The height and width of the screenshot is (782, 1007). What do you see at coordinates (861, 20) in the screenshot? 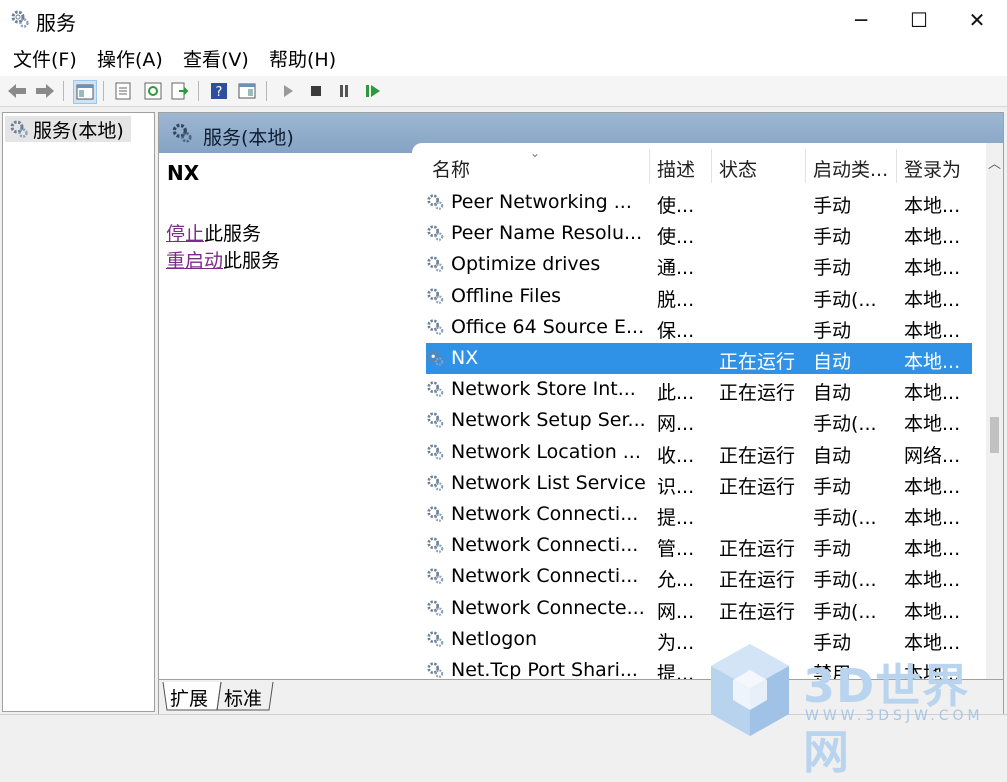
I see `minimize-button: ─` at bounding box center [861, 20].